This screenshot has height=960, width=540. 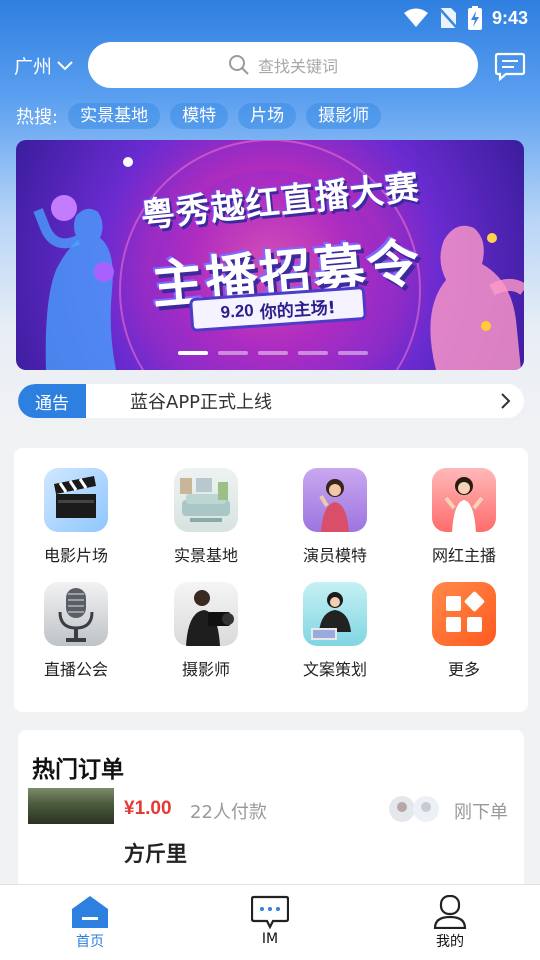 I want to click on category-actor-model: 演员模特, so click(x=335, y=517).